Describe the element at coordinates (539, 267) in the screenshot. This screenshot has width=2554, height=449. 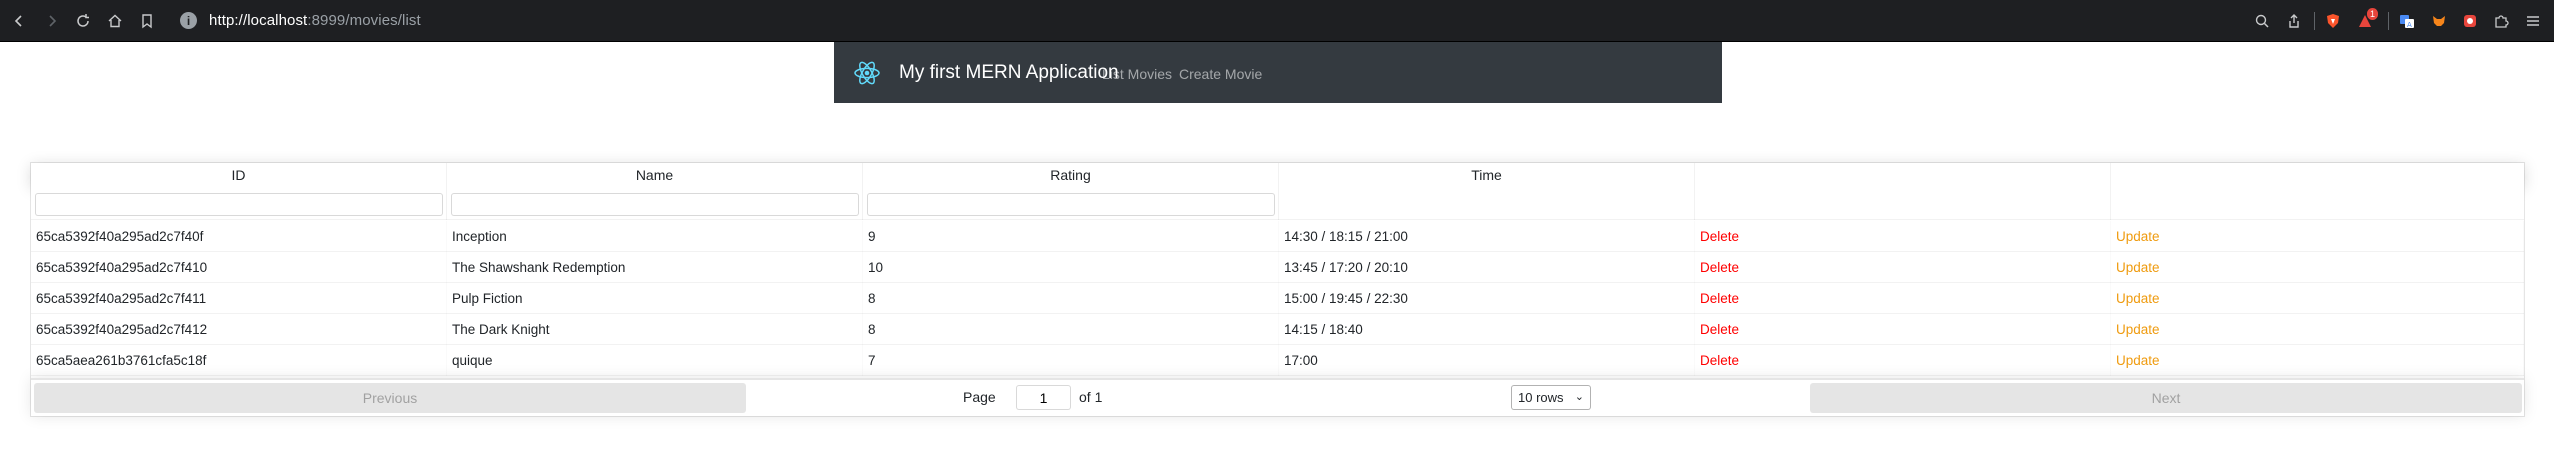
I see `cell-name: The Shawshank Redemption` at that location.